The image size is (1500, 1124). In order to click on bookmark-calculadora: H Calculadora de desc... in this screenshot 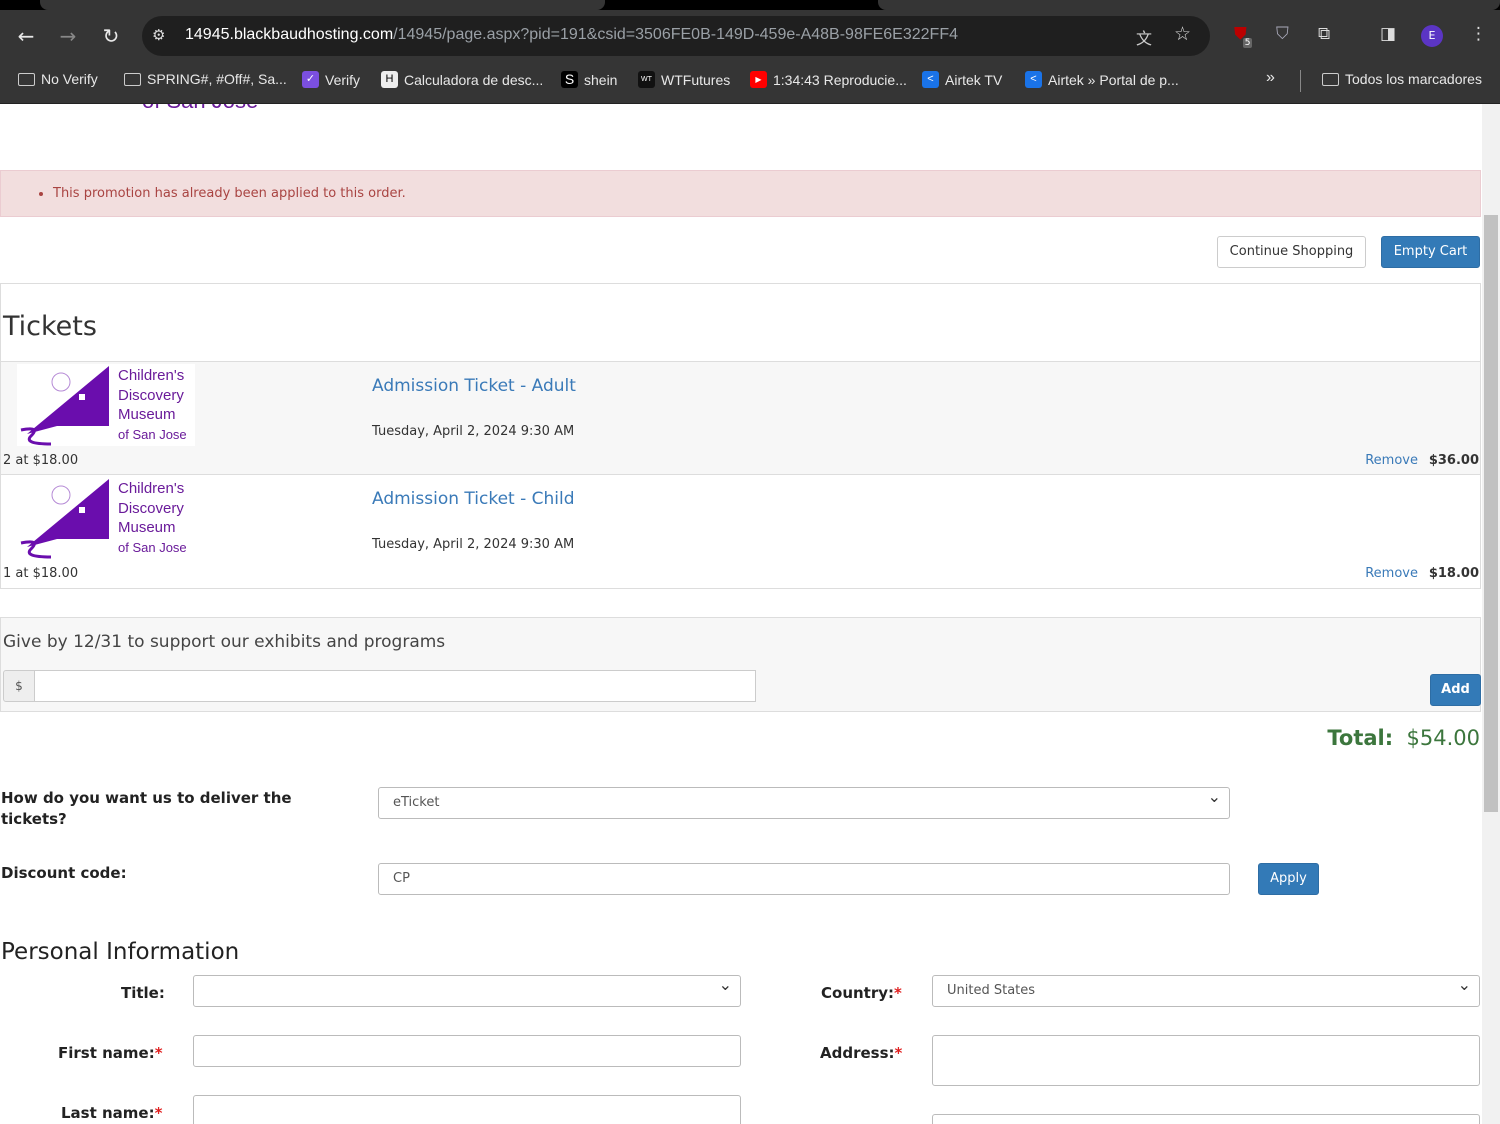, I will do `click(462, 79)`.